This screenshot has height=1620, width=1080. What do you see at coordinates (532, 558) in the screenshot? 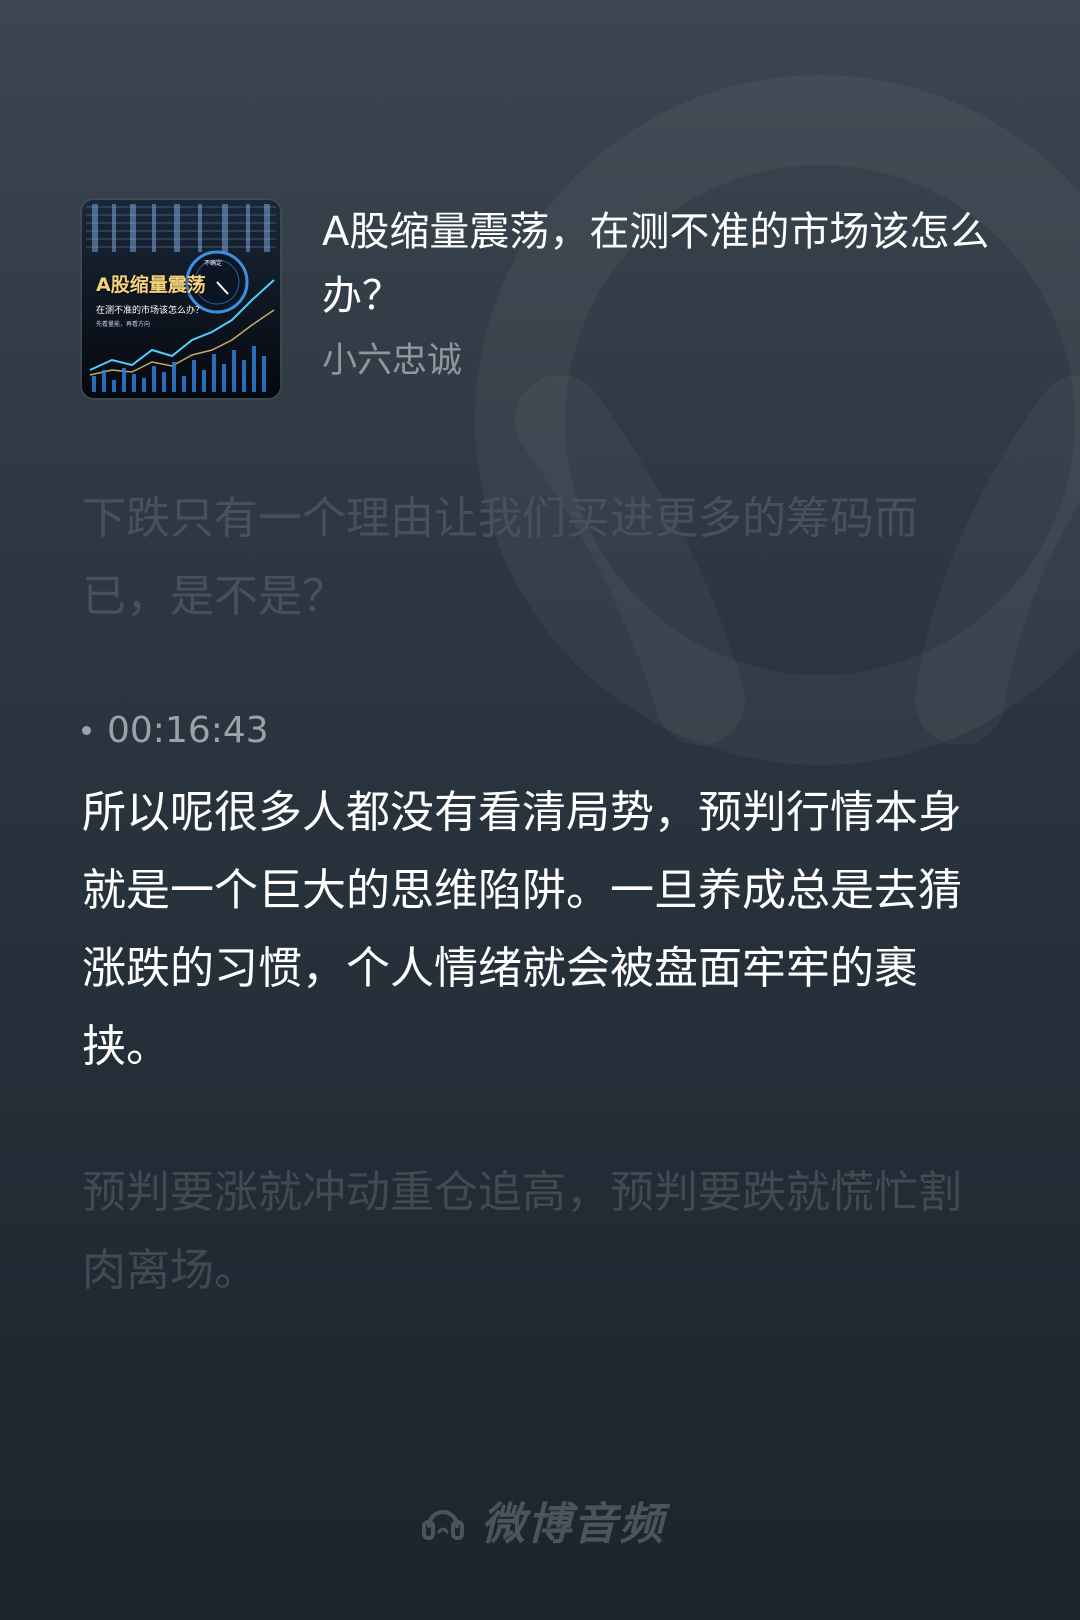
I see `transcript-previous-line: 下跌只有一个理由让我们买进更多的筹码而已，是不是？` at bounding box center [532, 558].